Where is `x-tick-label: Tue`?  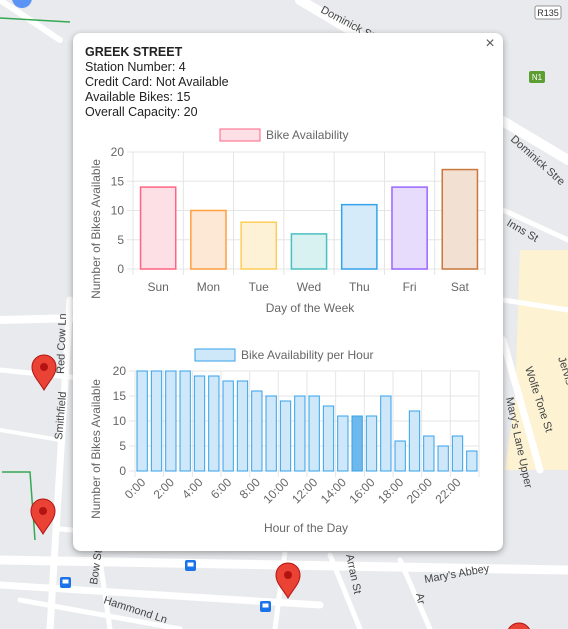
x-tick-label: Tue is located at coordinates (259, 287).